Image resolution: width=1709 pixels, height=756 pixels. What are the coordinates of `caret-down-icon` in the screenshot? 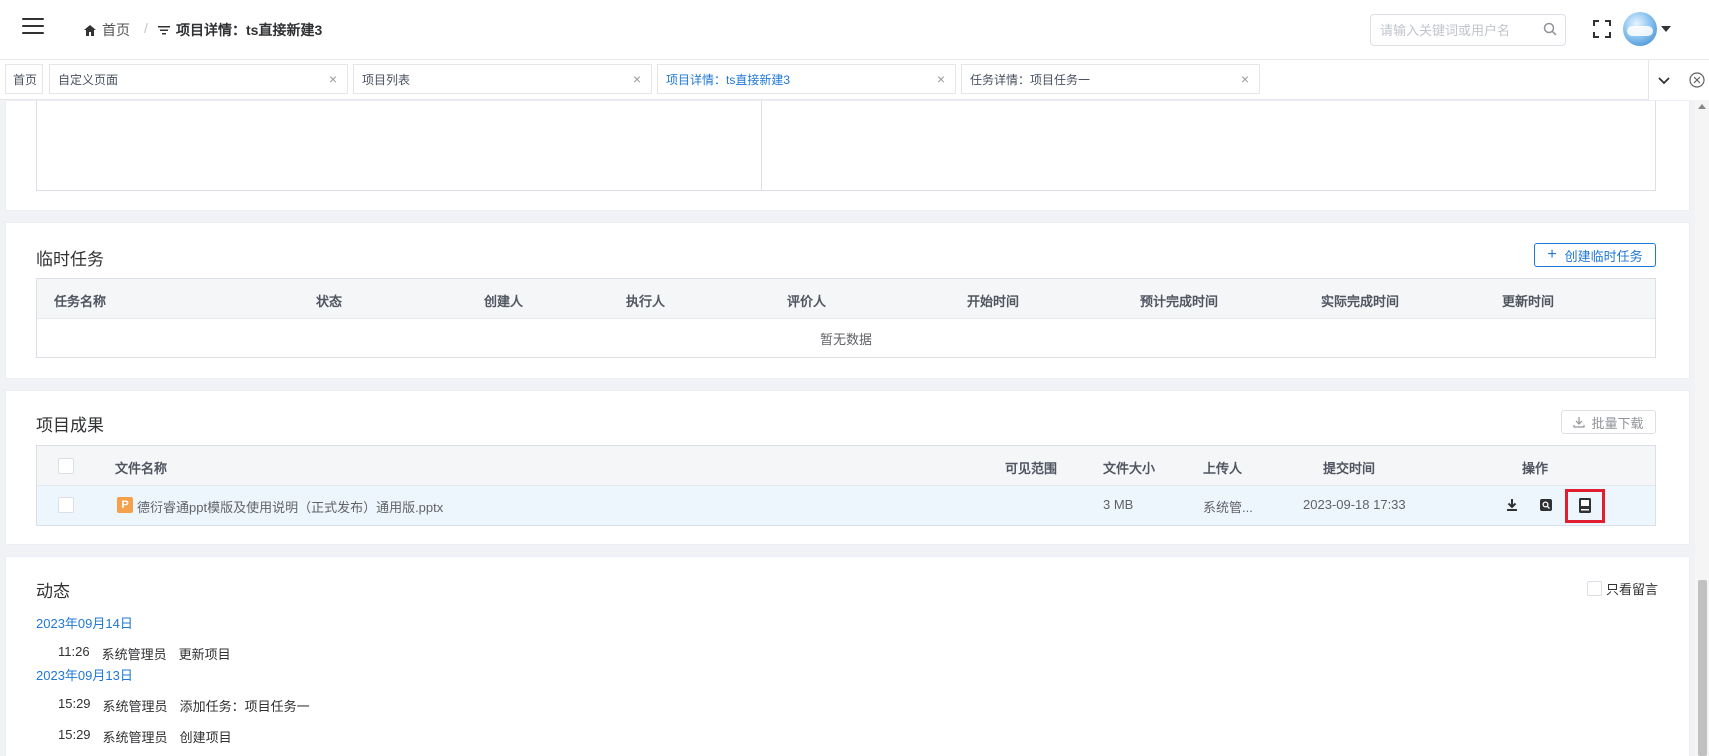 It's located at (1666, 29).